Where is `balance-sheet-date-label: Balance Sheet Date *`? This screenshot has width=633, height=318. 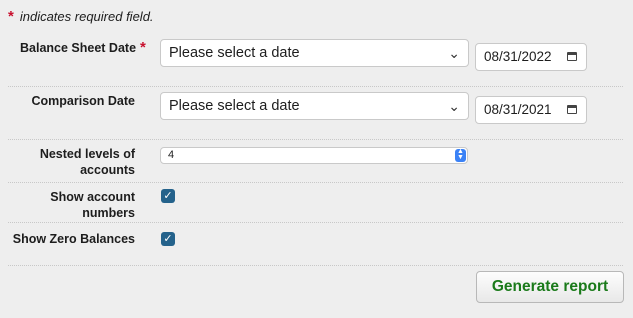
balance-sheet-date-label: Balance Sheet Date * is located at coordinates (90, 48).